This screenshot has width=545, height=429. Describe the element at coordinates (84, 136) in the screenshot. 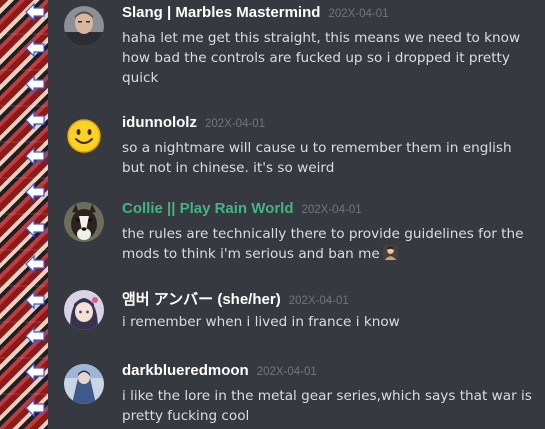

I see `smiley-face-avatar` at that location.